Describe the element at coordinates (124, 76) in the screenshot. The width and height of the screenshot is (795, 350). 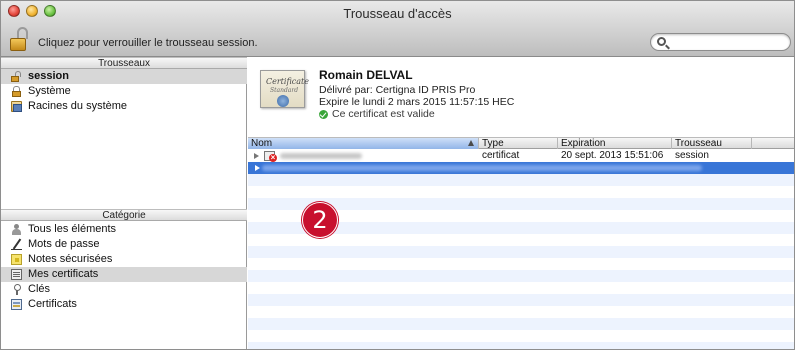
I see `sidebar-item-session: session` at that location.